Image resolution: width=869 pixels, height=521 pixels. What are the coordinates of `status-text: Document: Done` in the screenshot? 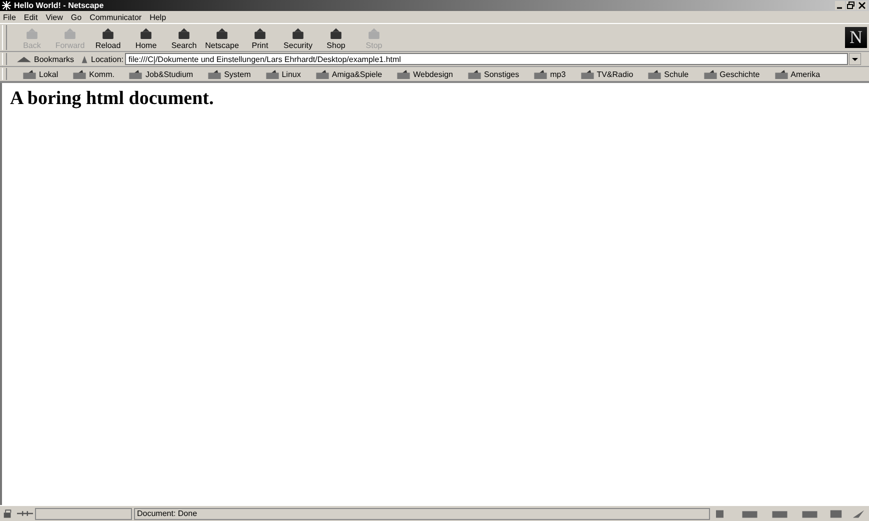 It's located at (422, 514).